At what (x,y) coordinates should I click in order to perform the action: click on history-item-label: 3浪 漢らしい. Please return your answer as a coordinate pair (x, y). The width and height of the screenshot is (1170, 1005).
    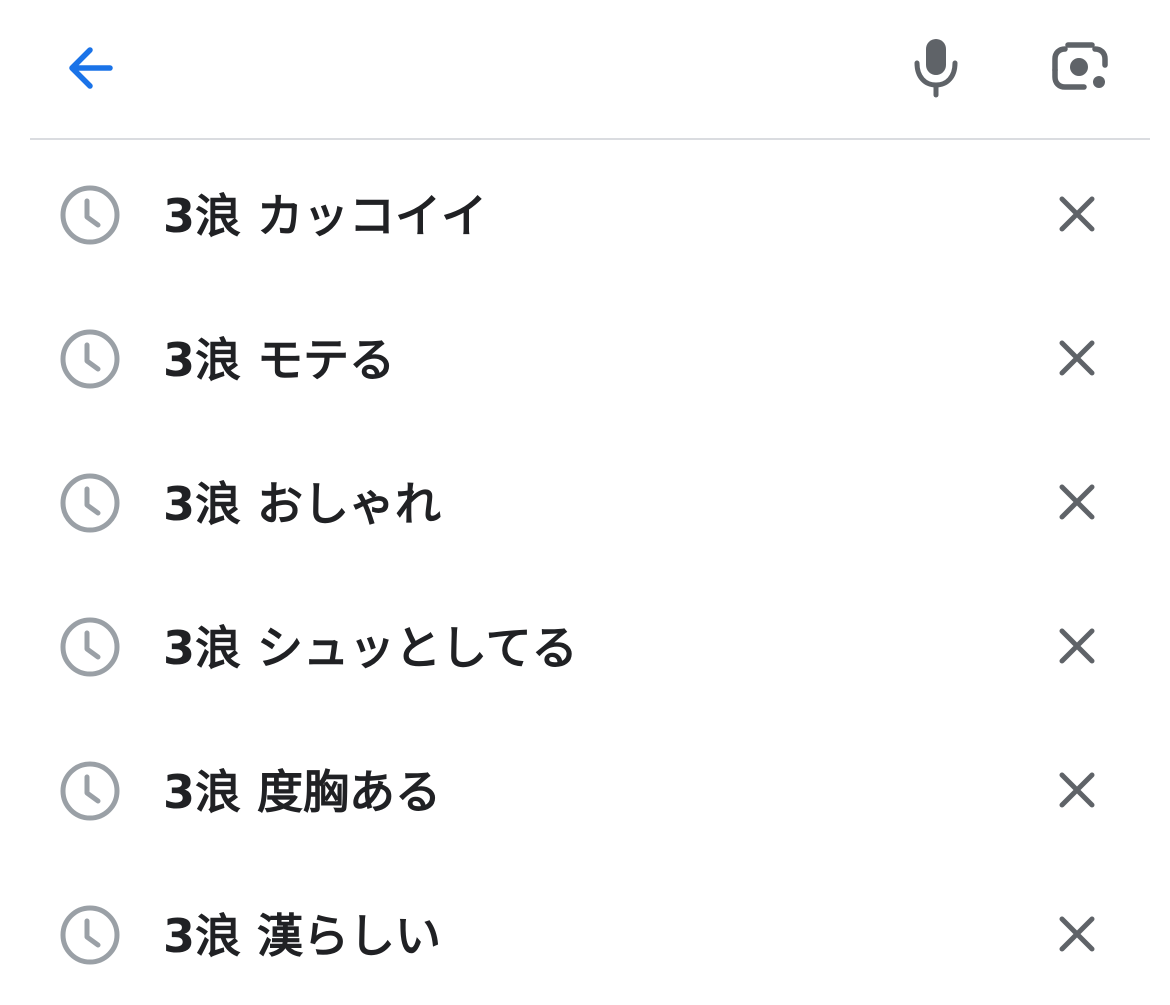
    Looking at the image, I should click on (302, 936).